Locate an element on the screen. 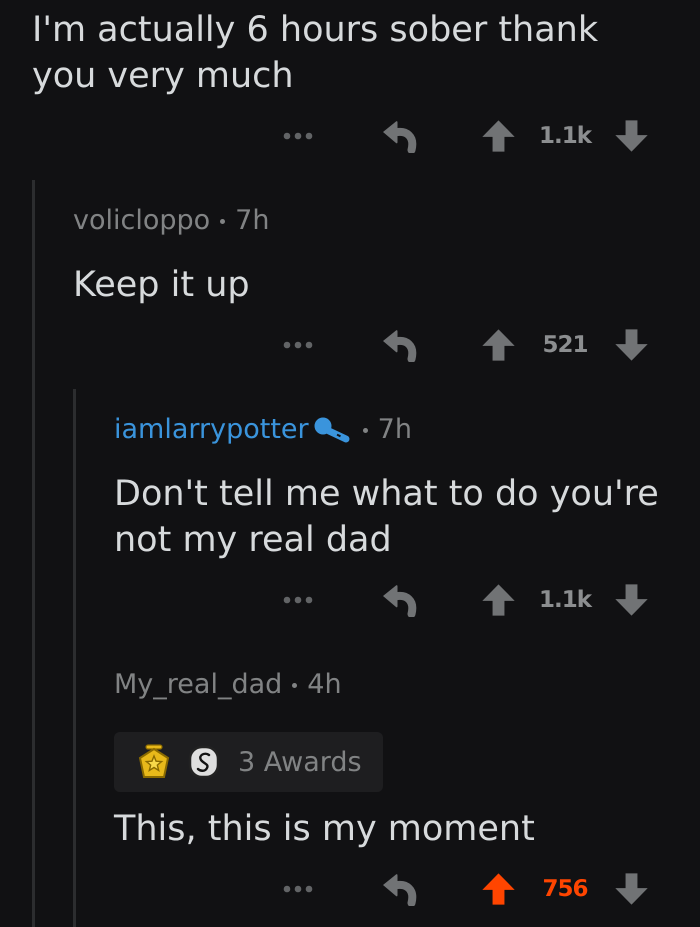  coin-award-icon is located at coordinates (204, 762).